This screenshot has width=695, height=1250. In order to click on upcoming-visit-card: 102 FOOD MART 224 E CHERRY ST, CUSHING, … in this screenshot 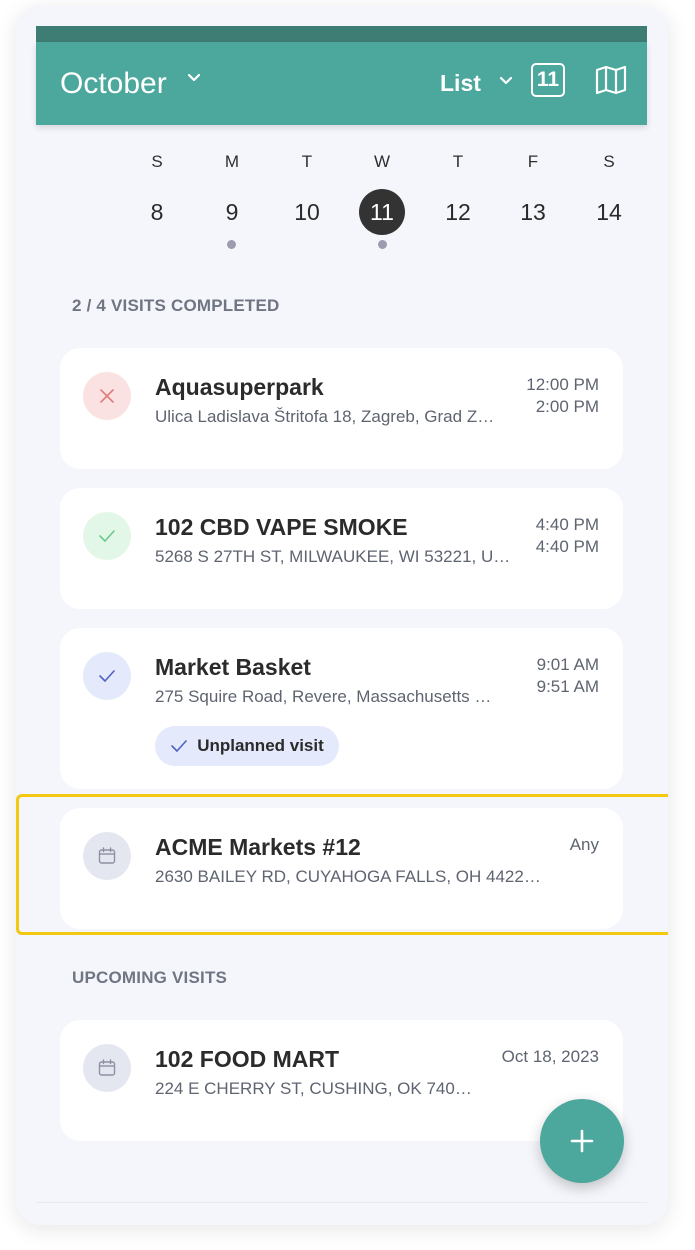, I will do `click(341, 1080)`.